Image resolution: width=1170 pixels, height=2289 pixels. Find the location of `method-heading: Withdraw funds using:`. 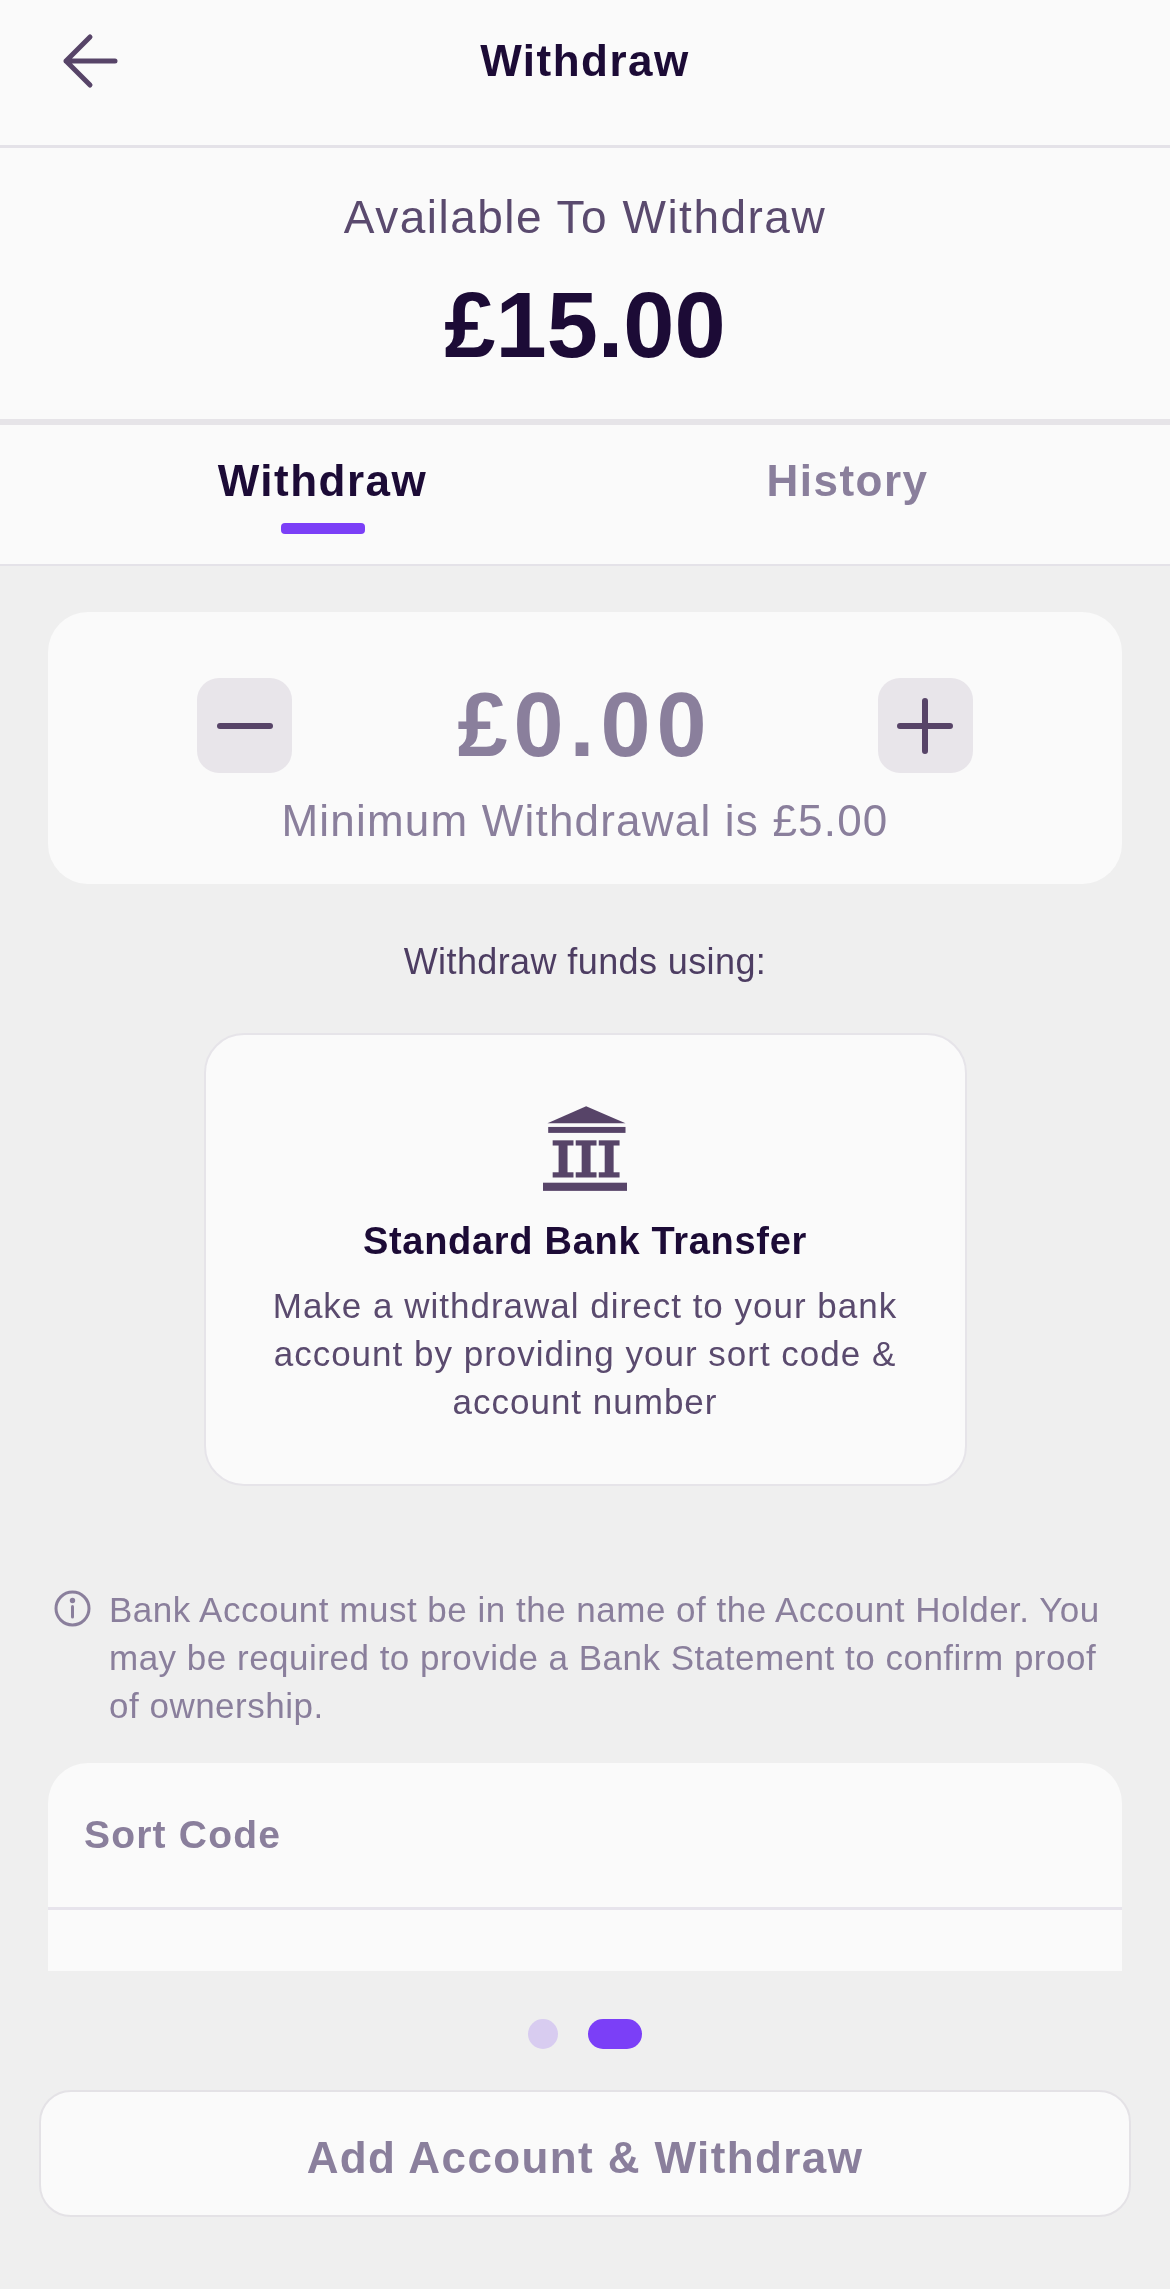

method-heading: Withdraw funds using: is located at coordinates (585, 962).